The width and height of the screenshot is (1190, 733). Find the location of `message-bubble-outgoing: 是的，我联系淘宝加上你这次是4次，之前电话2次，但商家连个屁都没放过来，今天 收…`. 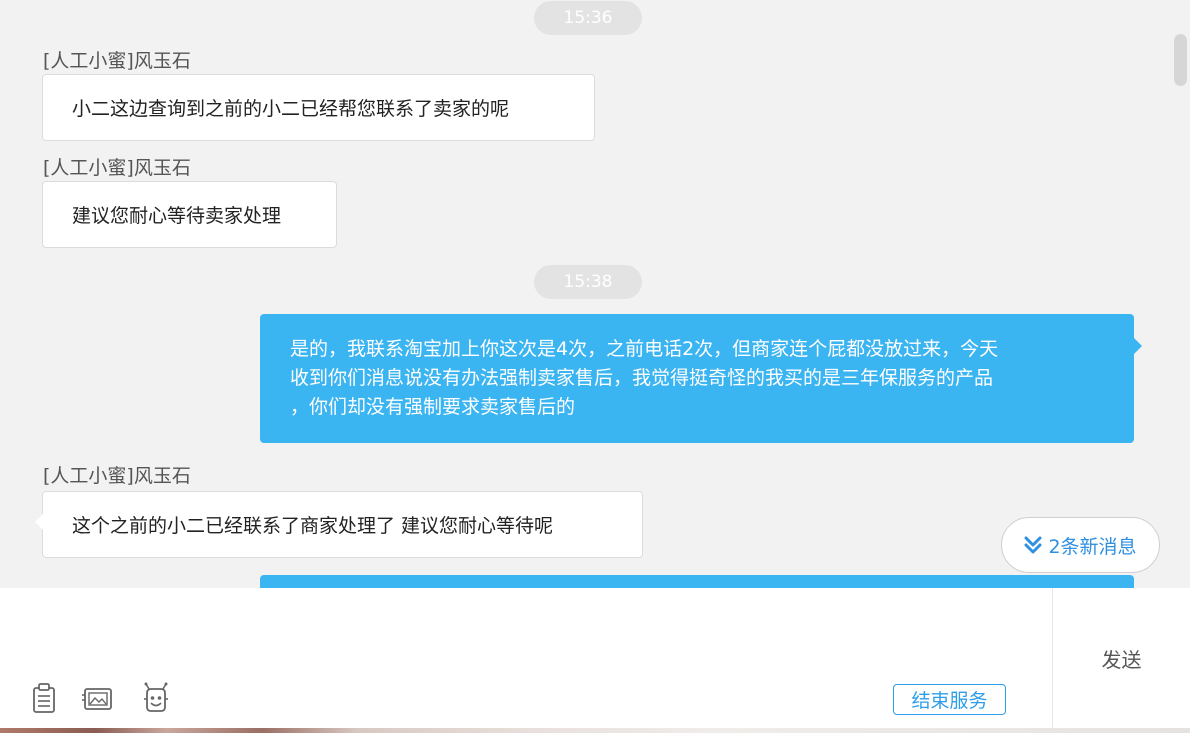

message-bubble-outgoing: 是的，我联系淘宝加上你这次是4次，之前电话2次，但商家连个屁都没放过来，今天 收… is located at coordinates (701, 378).